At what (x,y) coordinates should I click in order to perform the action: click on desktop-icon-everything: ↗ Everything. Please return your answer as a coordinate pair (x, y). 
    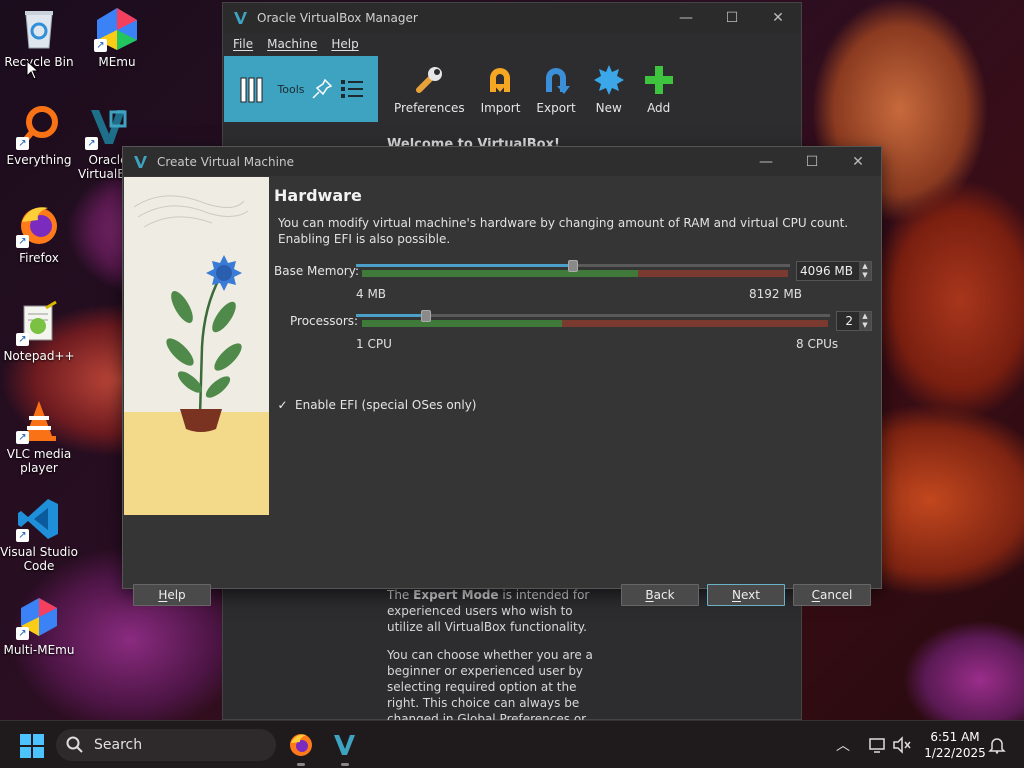
    Looking at the image, I should click on (39, 135).